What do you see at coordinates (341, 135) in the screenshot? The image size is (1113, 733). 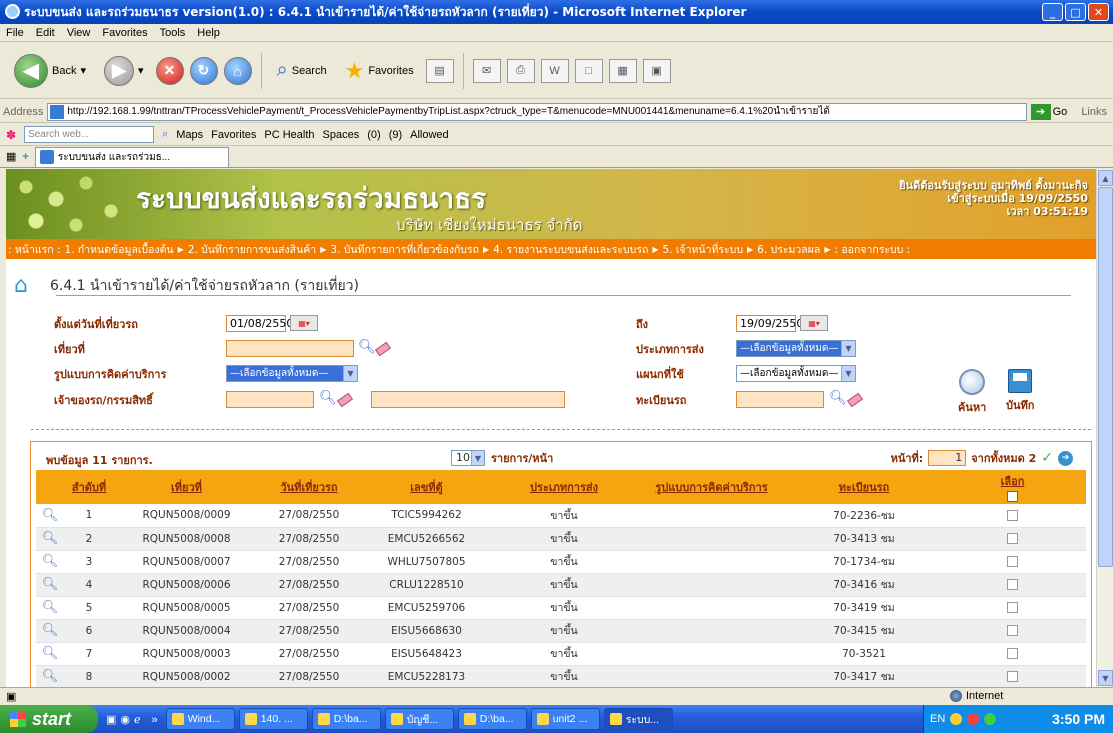 I see `spaces-link: Spaces` at bounding box center [341, 135].